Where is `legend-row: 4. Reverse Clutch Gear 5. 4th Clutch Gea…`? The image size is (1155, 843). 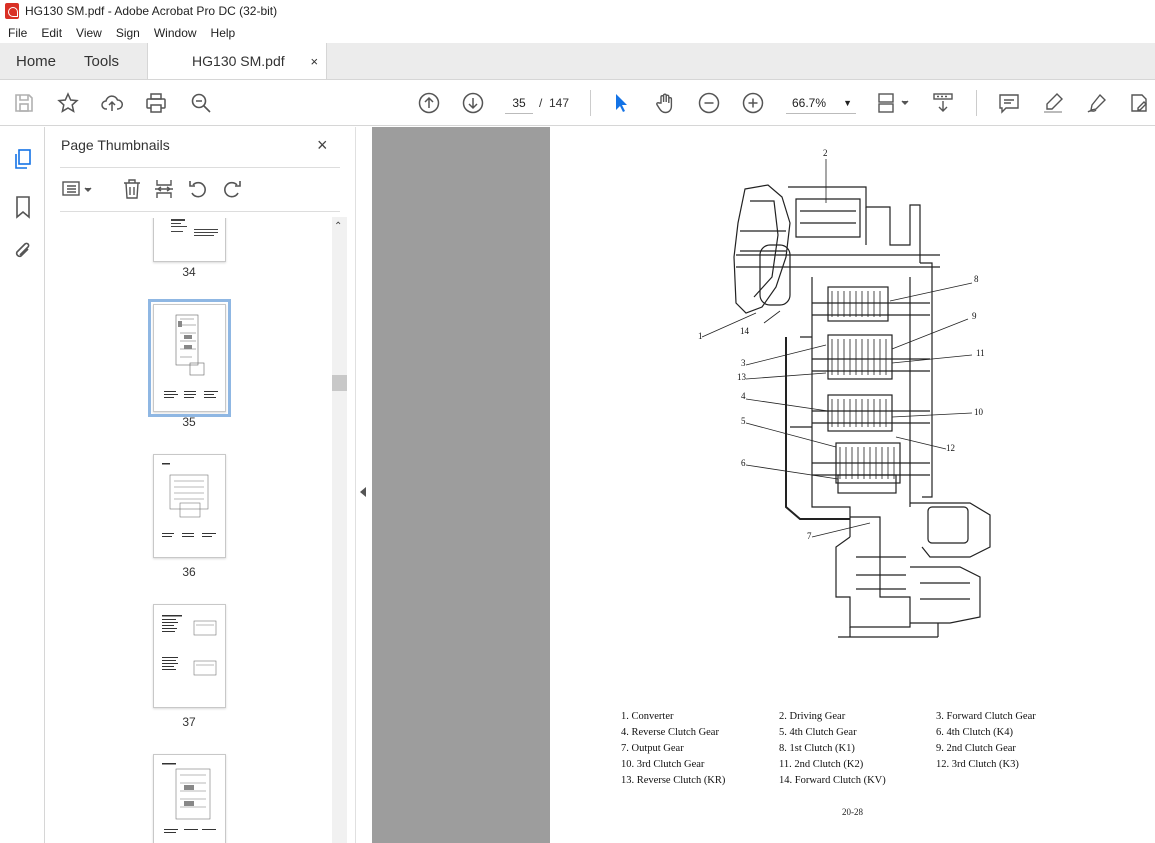 legend-row: 4. Reverse Clutch Gear 5. 4th Clutch Gea… is located at coordinates (861, 733).